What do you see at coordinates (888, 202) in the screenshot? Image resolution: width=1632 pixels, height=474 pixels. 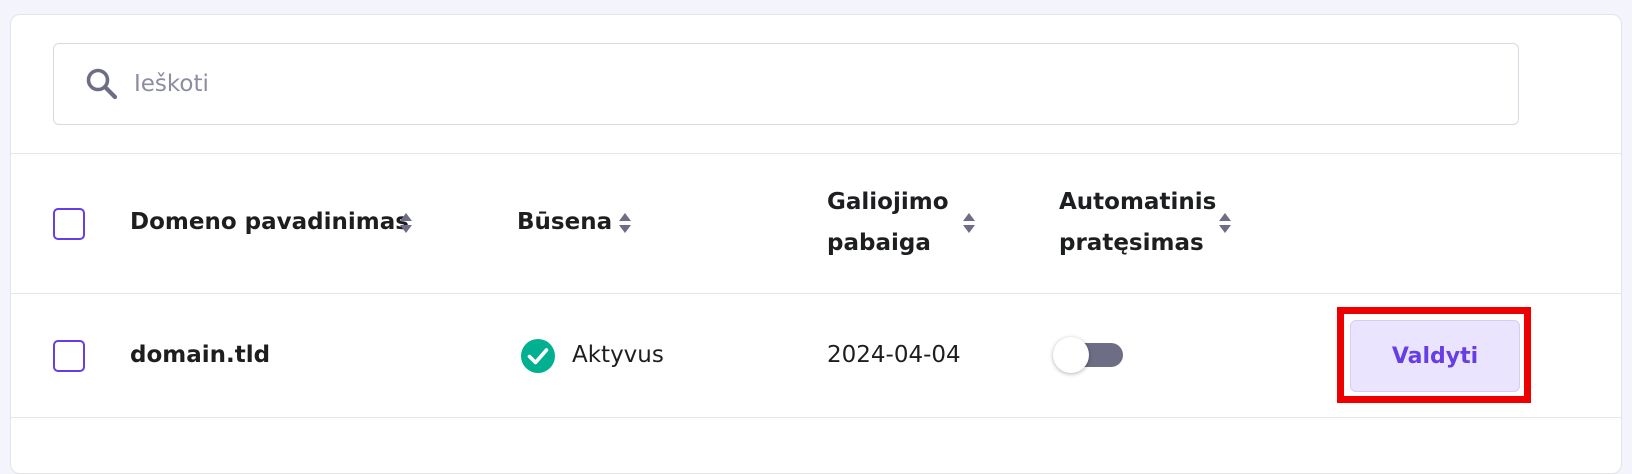 I see `column-header-expiry-line1: Galiojimo` at bounding box center [888, 202].